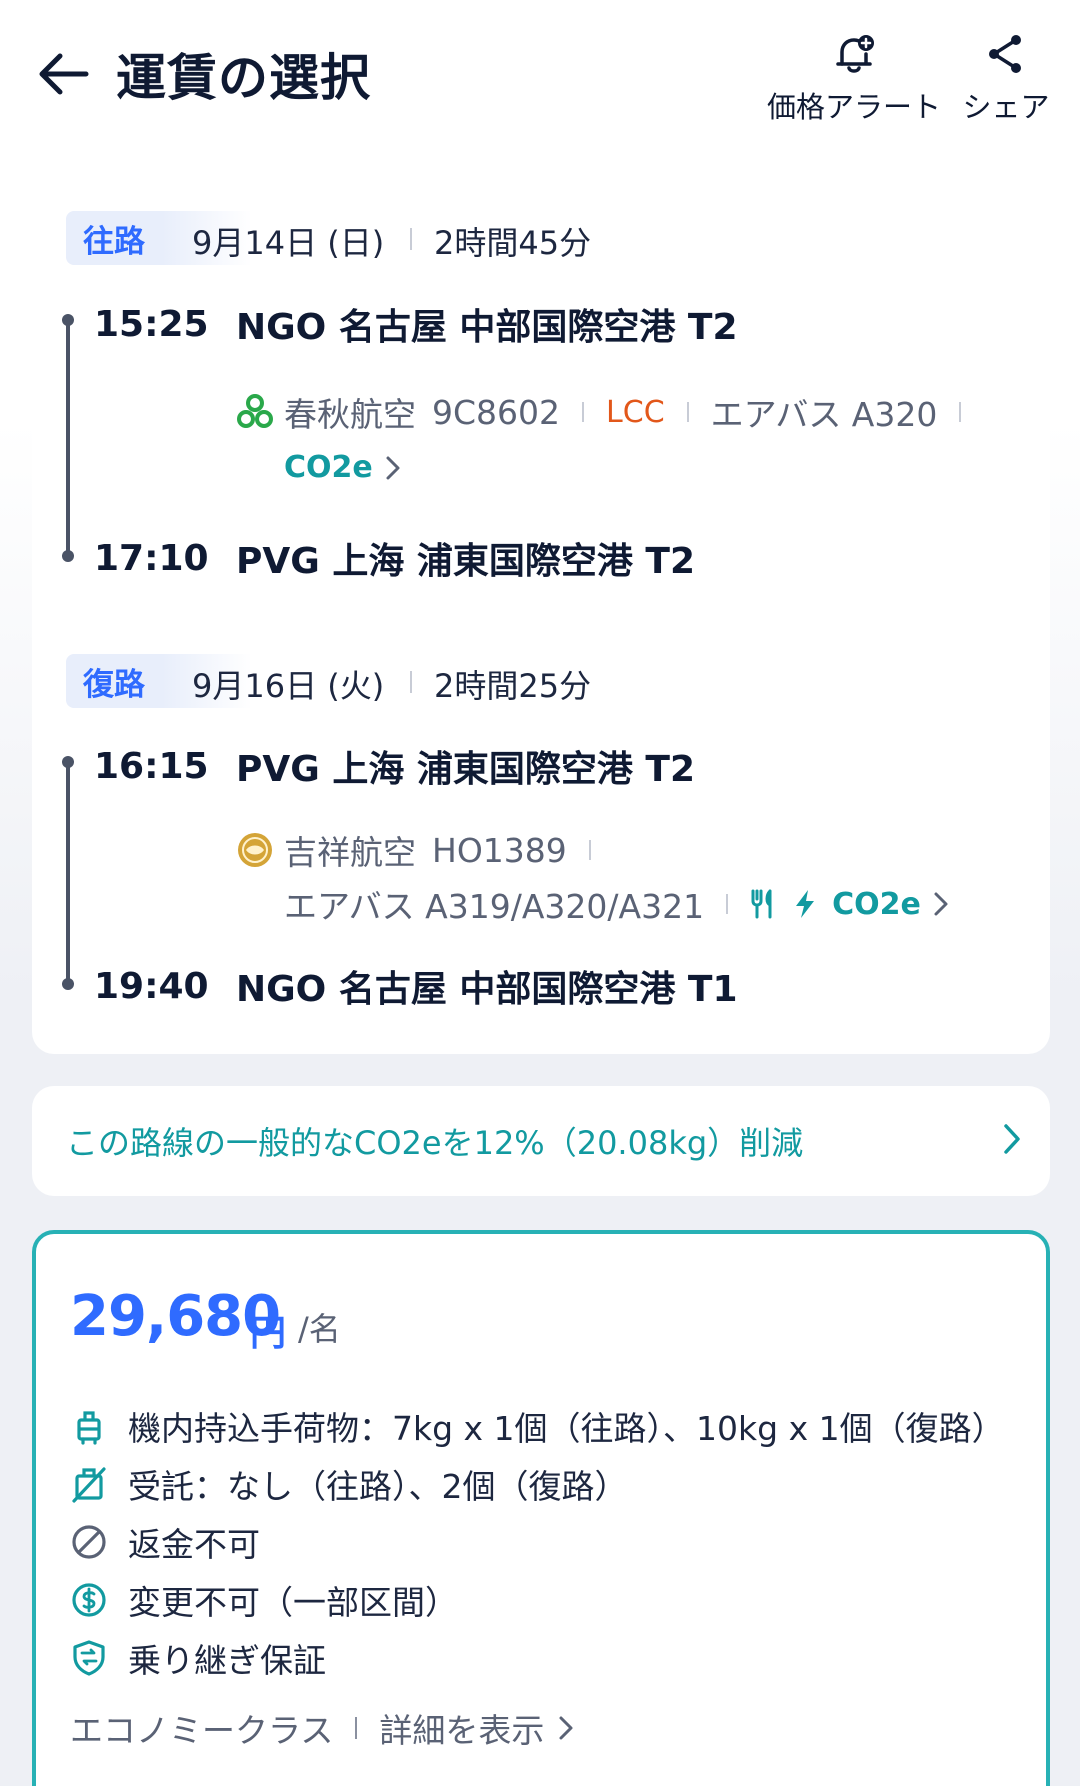  What do you see at coordinates (1005, 54) in the screenshot?
I see `share-icon` at bounding box center [1005, 54].